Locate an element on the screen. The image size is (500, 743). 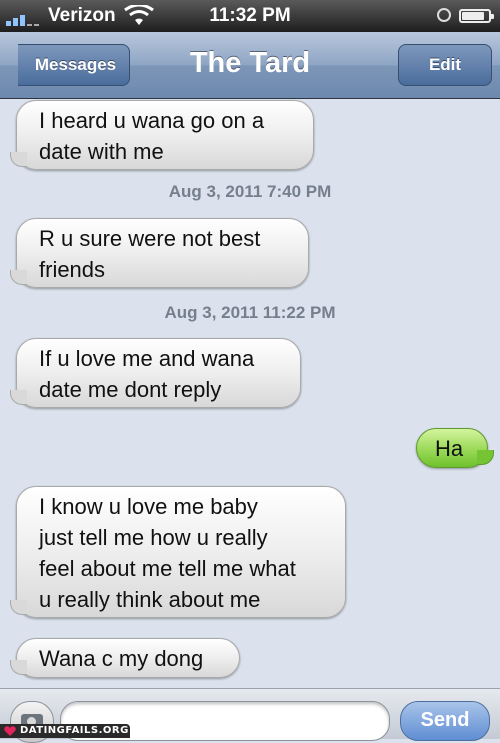
message-line: feel about me tell me what is located at coordinates (167, 568).